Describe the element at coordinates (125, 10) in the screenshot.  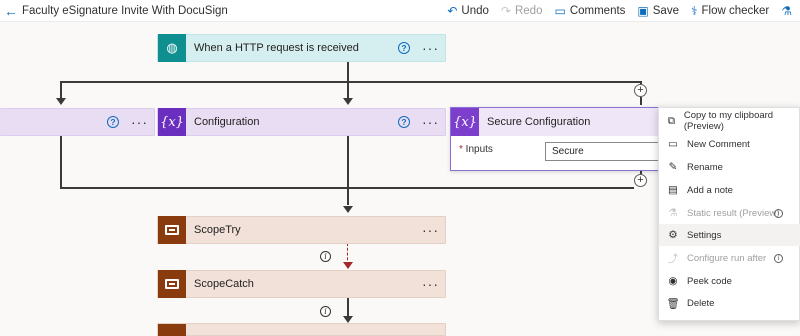
I see `flow-title: Faculty eSignature Invite With DocuSign` at that location.